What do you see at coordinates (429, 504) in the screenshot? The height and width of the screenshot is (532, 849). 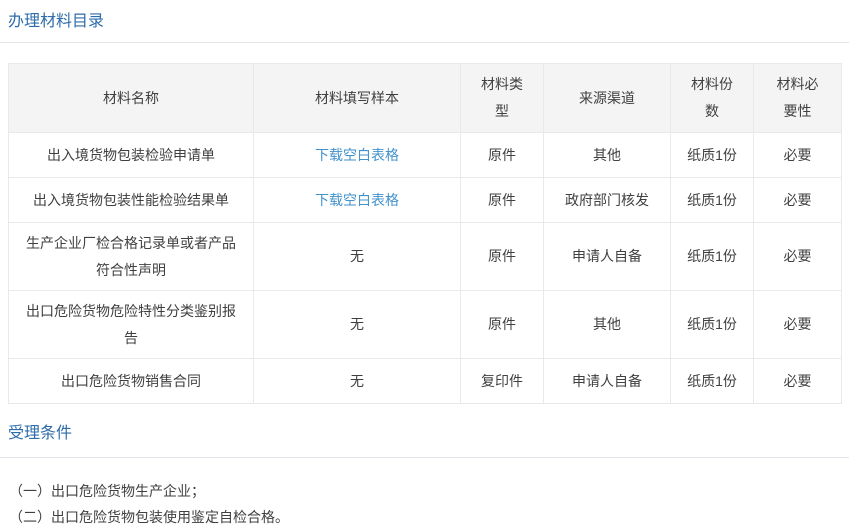 I see `acceptance-conditions: （一）出口危险货物生产企业； （二）出口危险货物包装使用鉴定自检合格。` at bounding box center [429, 504].